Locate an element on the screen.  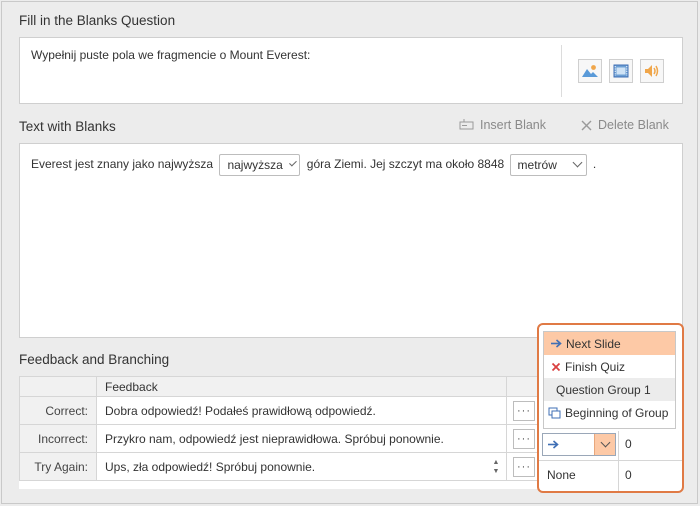
blank-2-value: metrów is located at coordinates (537, 164).